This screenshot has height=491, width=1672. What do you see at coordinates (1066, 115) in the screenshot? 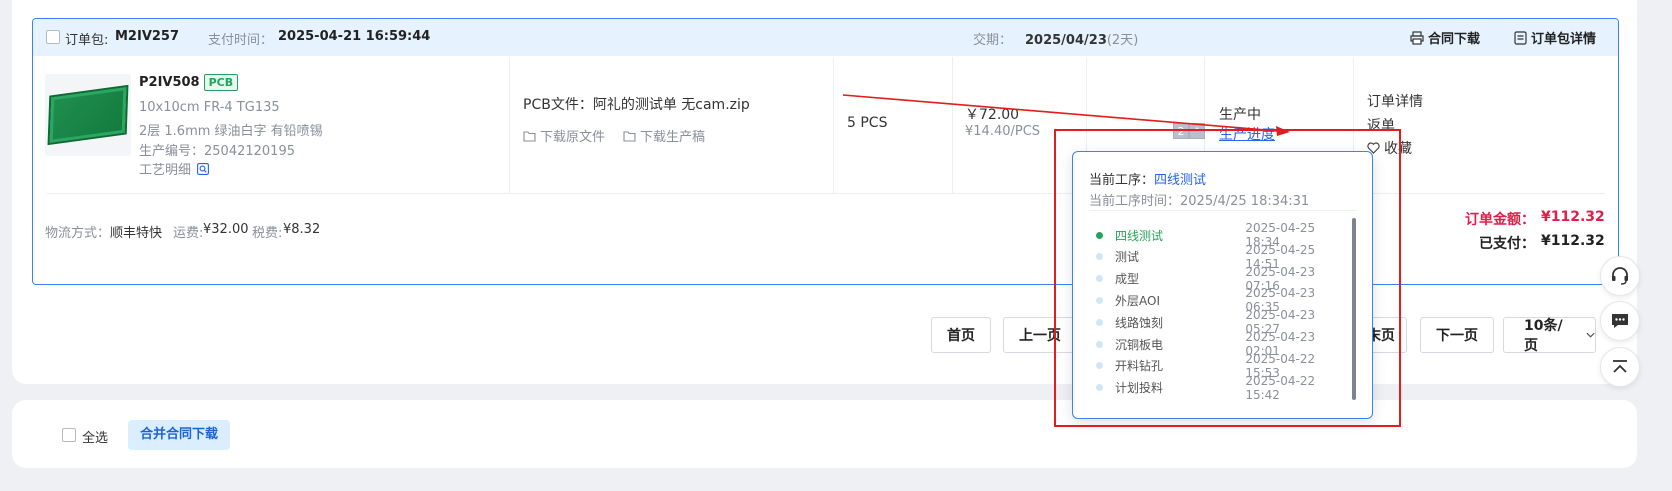
I see `annotation-arrow` at bounding box center [1066, 115].